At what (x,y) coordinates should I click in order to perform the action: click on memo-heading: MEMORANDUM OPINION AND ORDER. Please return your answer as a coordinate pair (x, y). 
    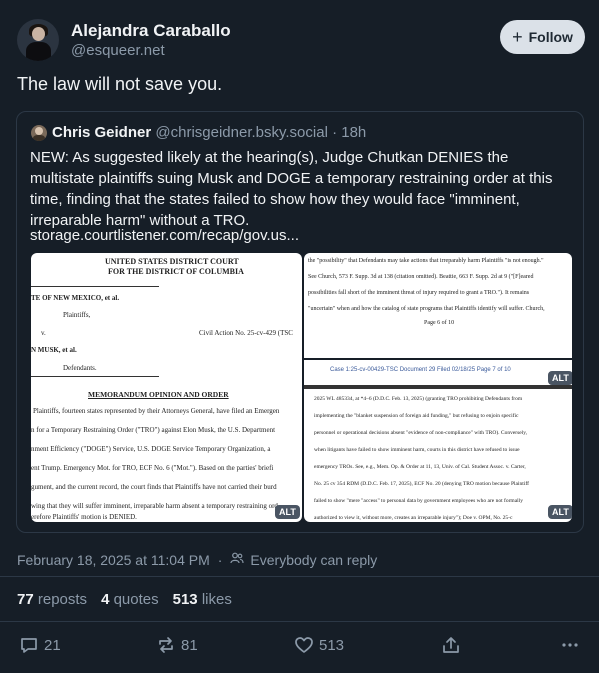
    Looking at the image, I should click on (158, 394).